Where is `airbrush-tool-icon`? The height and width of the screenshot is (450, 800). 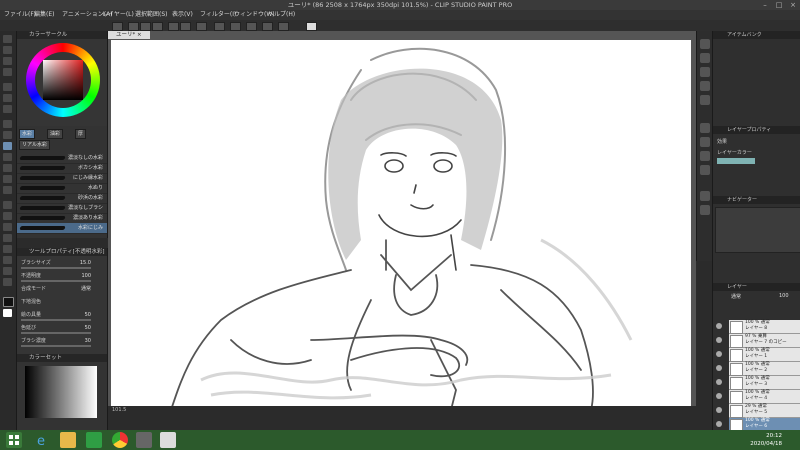 airbrush-tool-icon is located at coordinates (7, 157).